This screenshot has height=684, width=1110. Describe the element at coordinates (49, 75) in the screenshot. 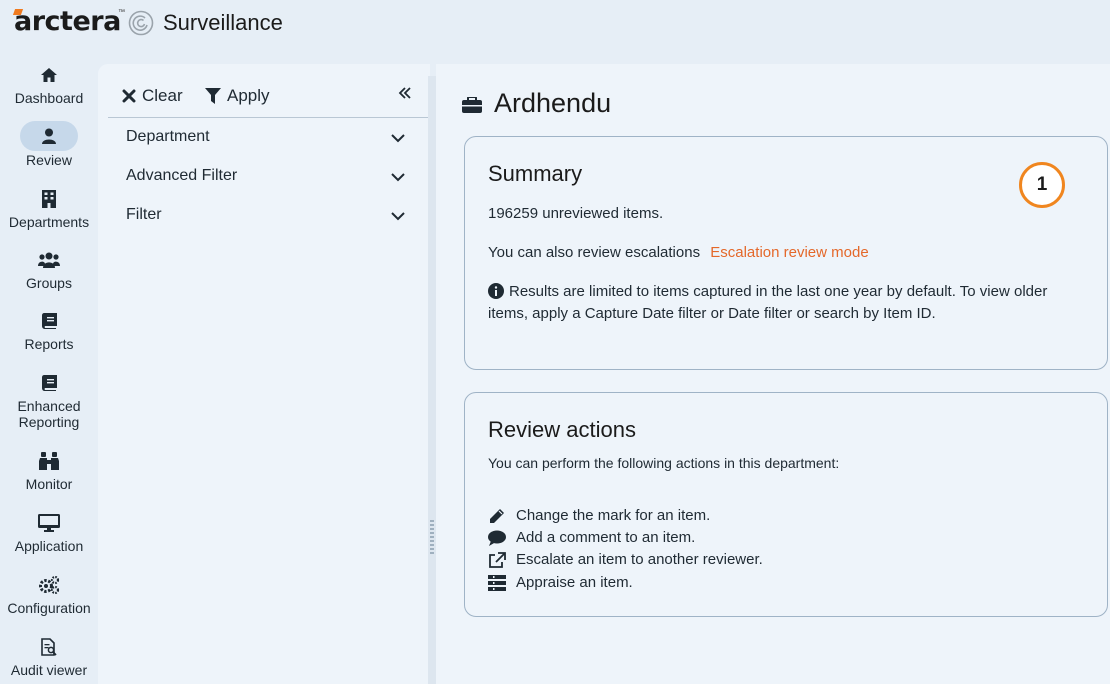

I see `home-icon` at that location.